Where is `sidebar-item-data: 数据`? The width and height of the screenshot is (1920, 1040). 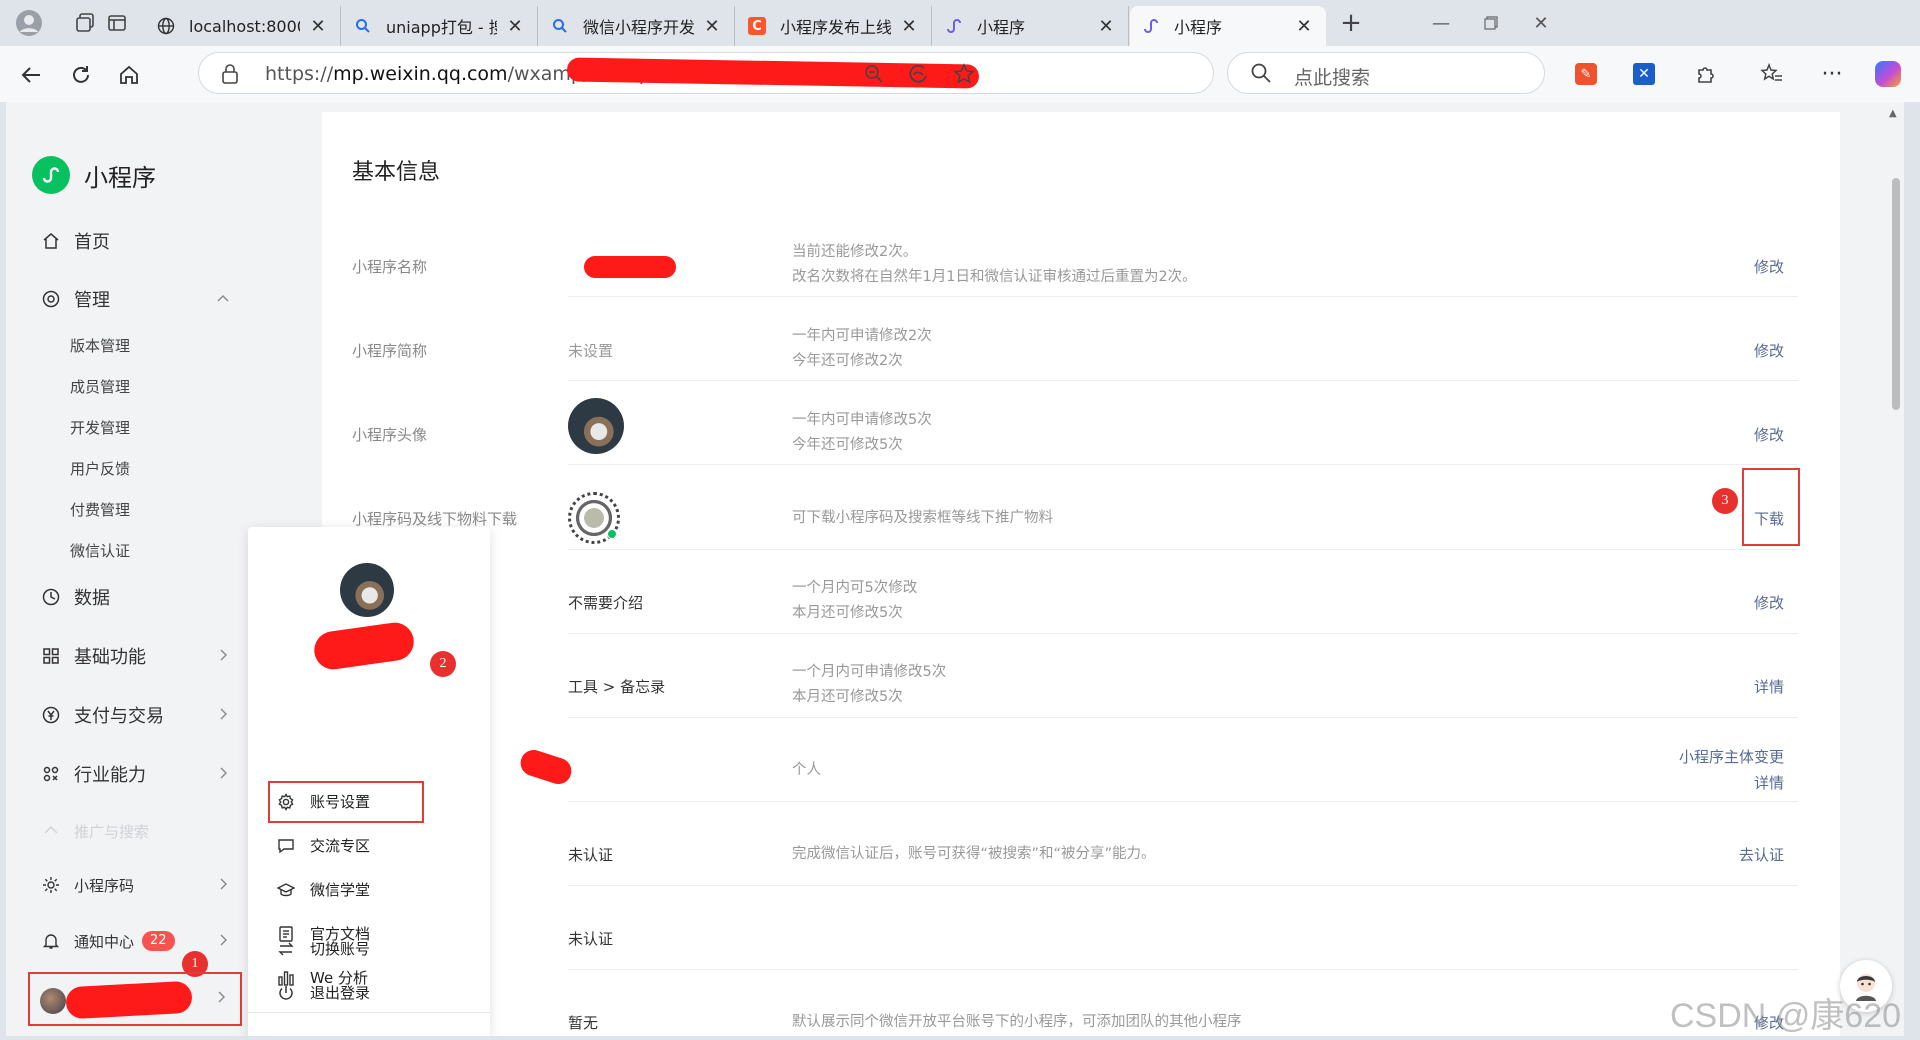
sidebar-item-data: 数据 is located at coordinates (135, 597).